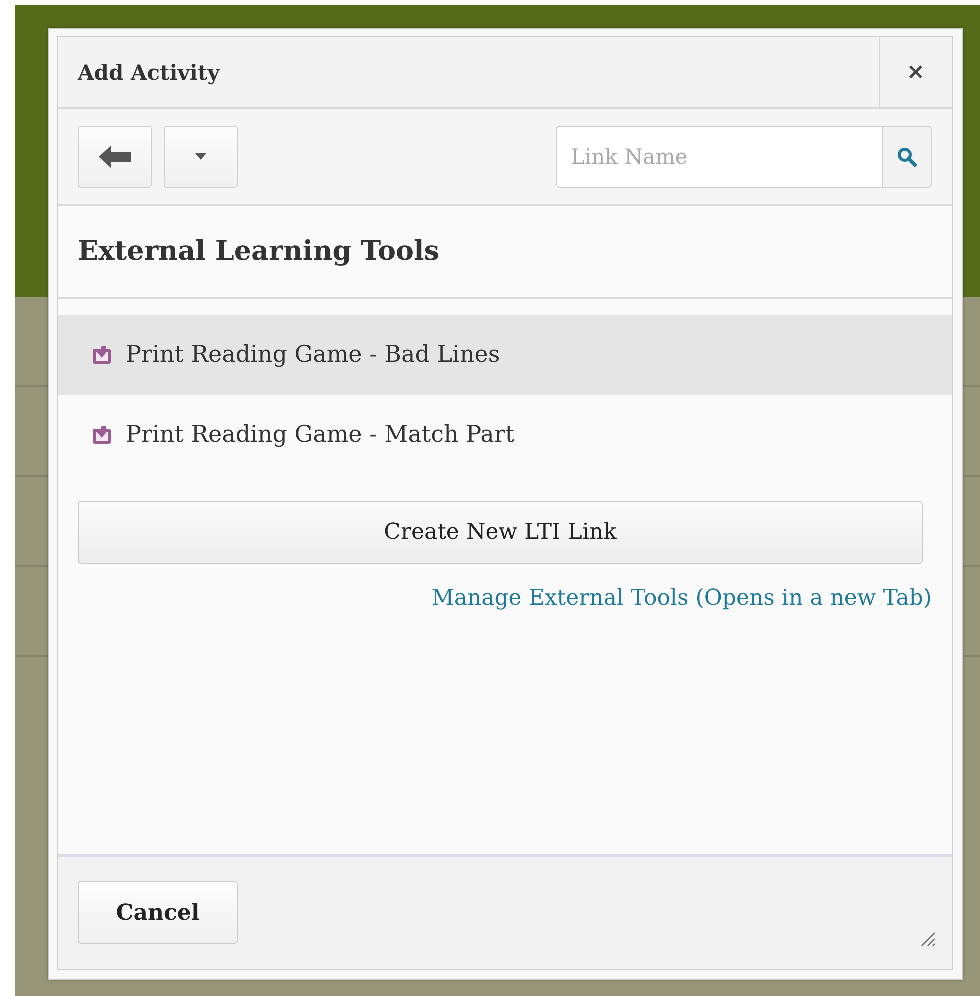 Image resolution: width=980 pixels, height=996 pixels. What do you see at coordinates (158, 912) in the screenshot?
I see `cancel-button: Cancel` at bounding box center [158, 912].